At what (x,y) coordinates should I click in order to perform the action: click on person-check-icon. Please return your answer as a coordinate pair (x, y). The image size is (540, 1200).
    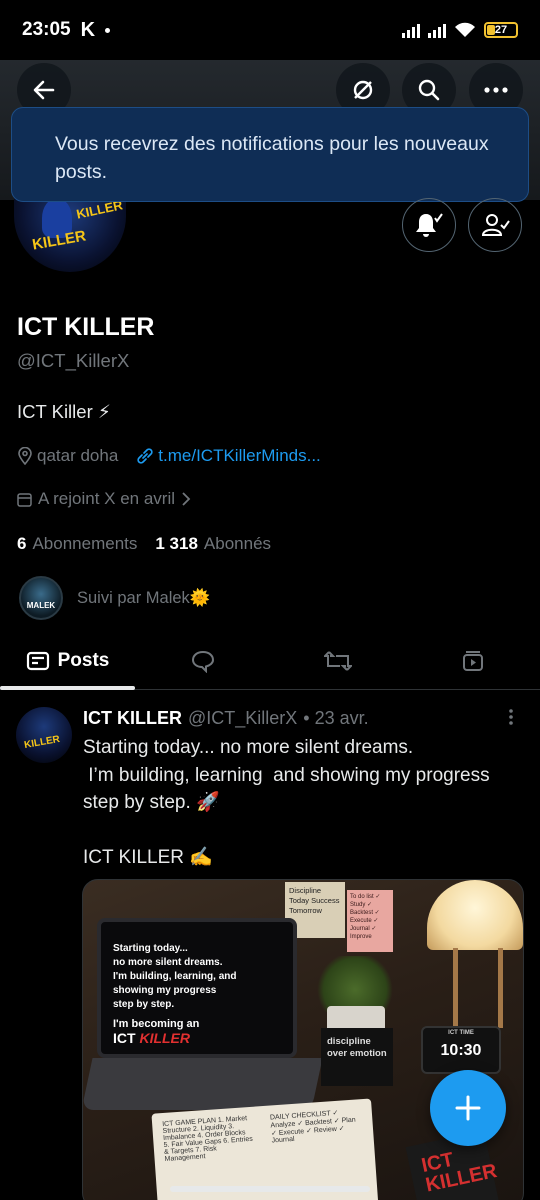
    Looking at the image, I should click on (495, 225).